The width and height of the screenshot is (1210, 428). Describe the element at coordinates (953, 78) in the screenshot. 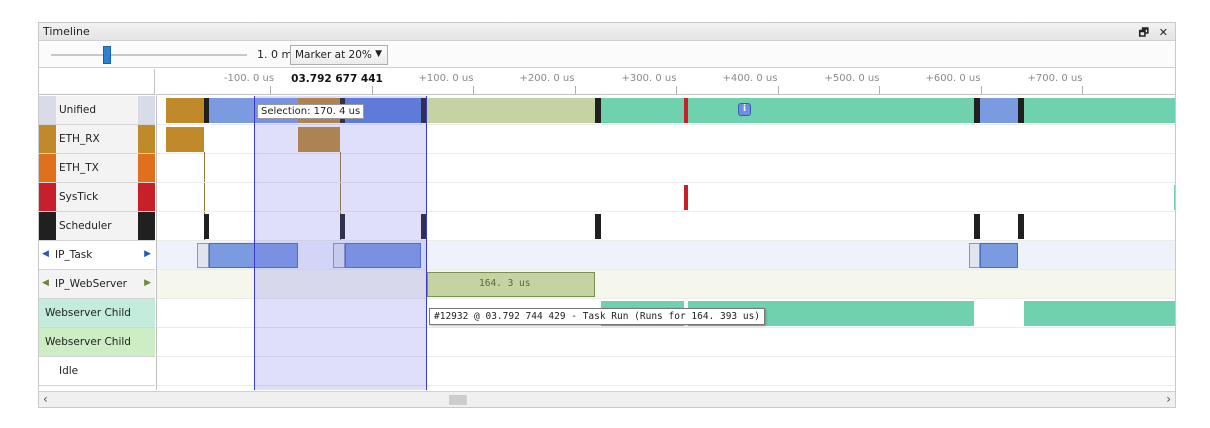

I see `ruler-tick: +600. 0 us` at that location.